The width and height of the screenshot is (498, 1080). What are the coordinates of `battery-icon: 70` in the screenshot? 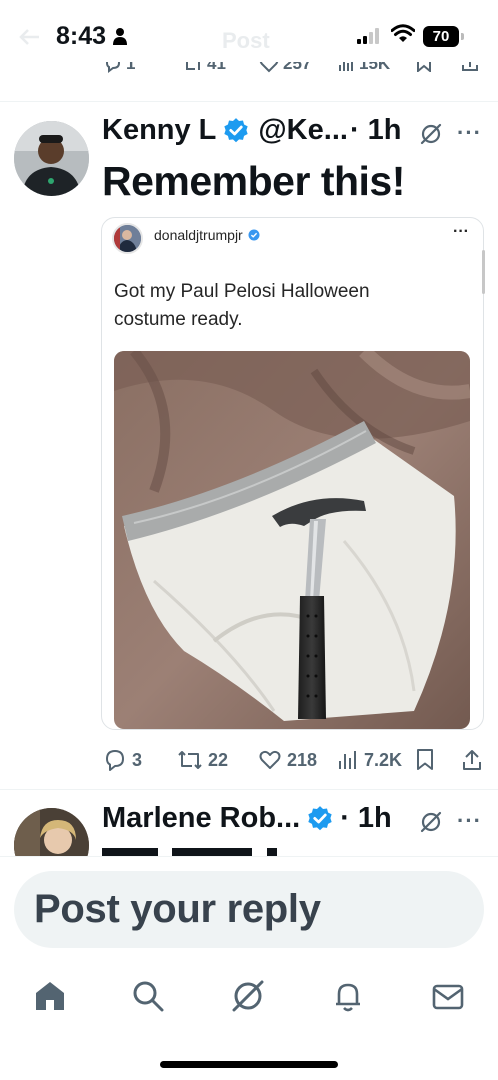 It's located at (441, 36).